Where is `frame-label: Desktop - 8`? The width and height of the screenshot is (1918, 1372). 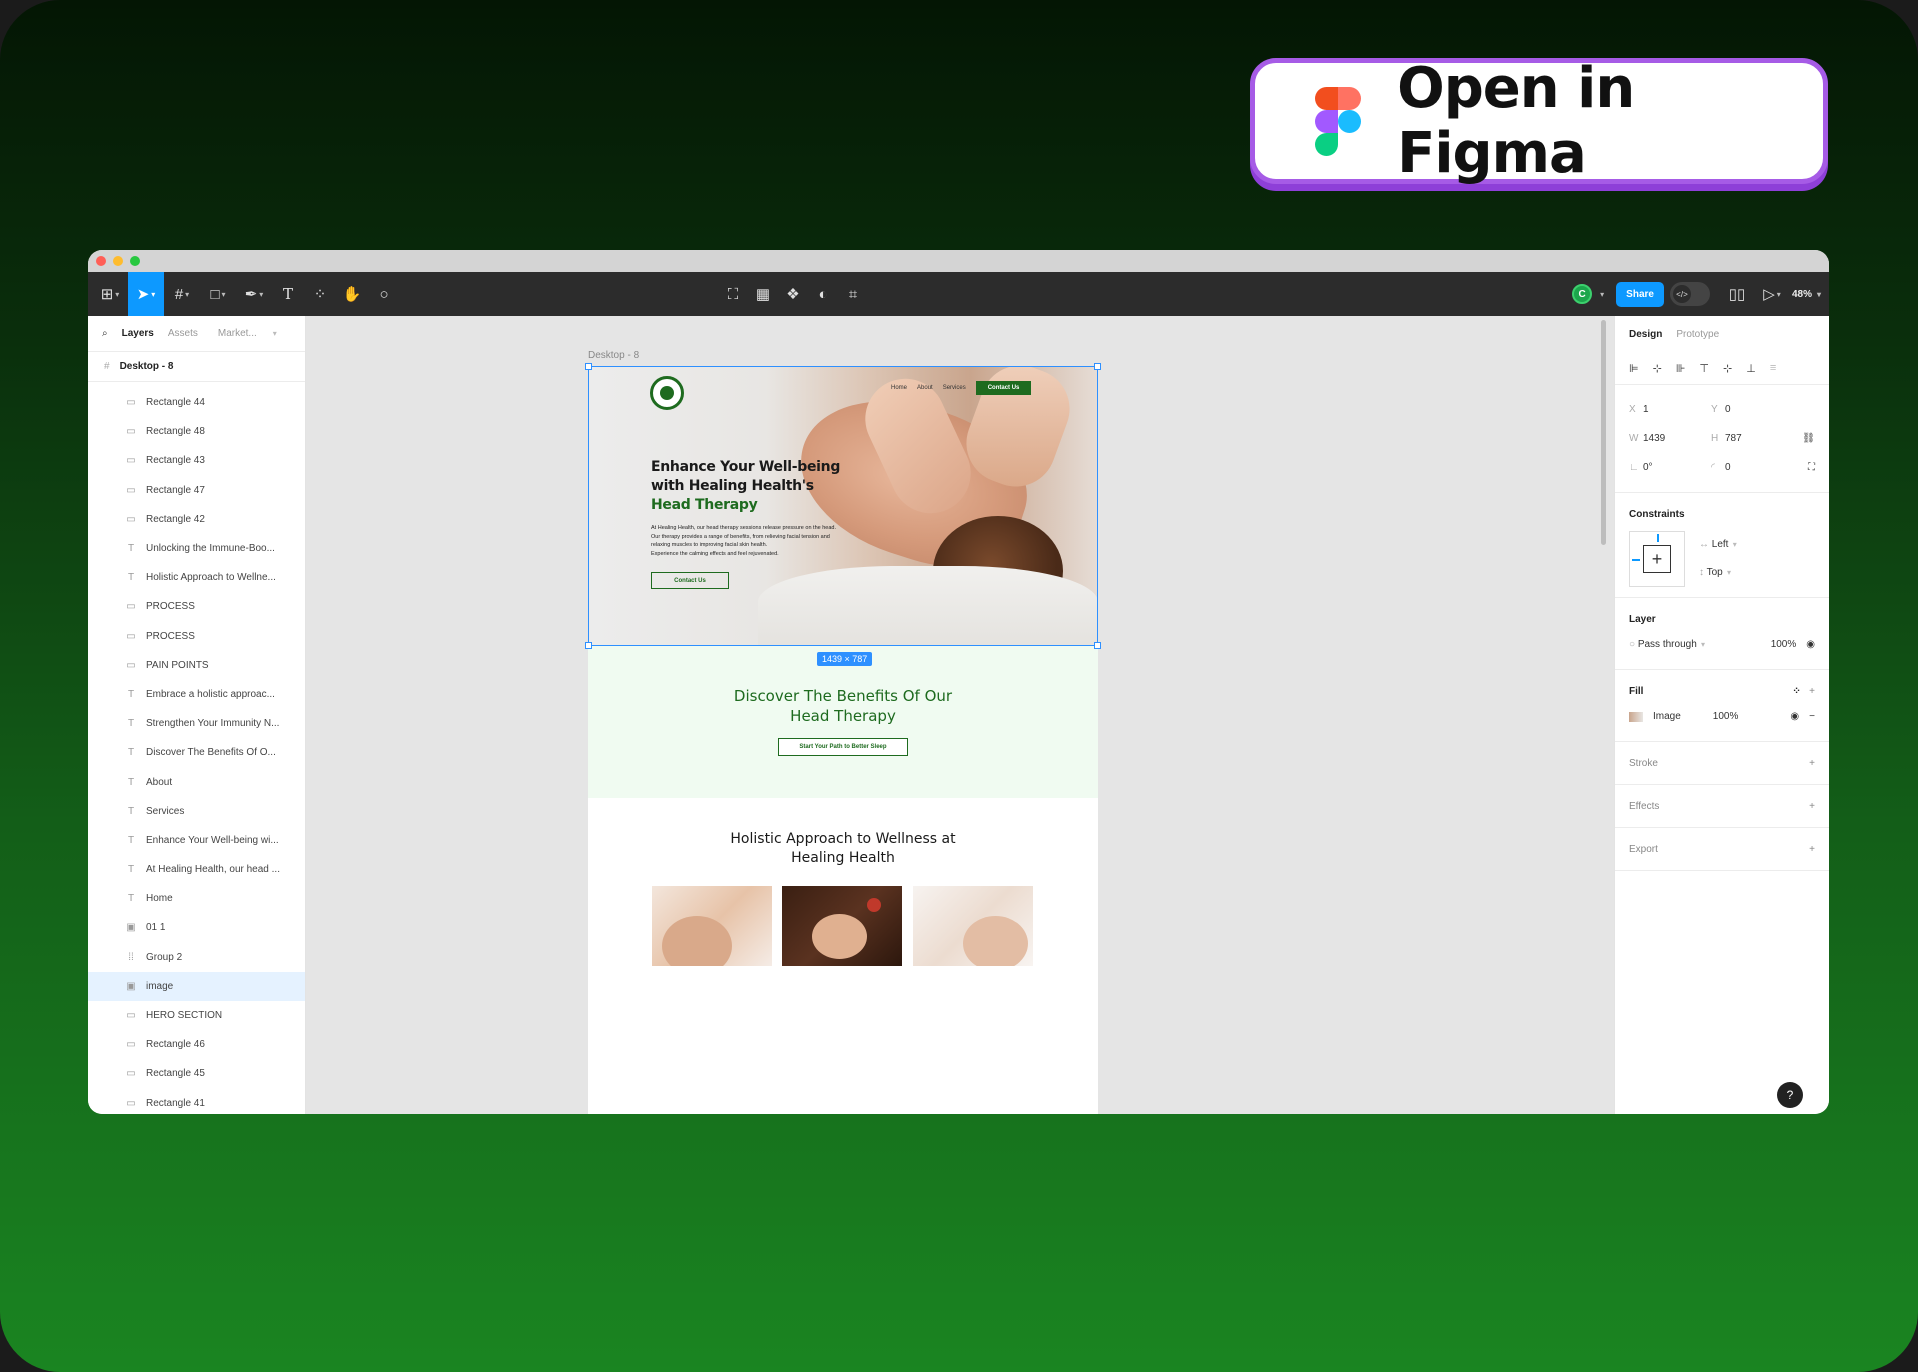 frame-label: Desktop - 8 is located at coordinates (613, 355).